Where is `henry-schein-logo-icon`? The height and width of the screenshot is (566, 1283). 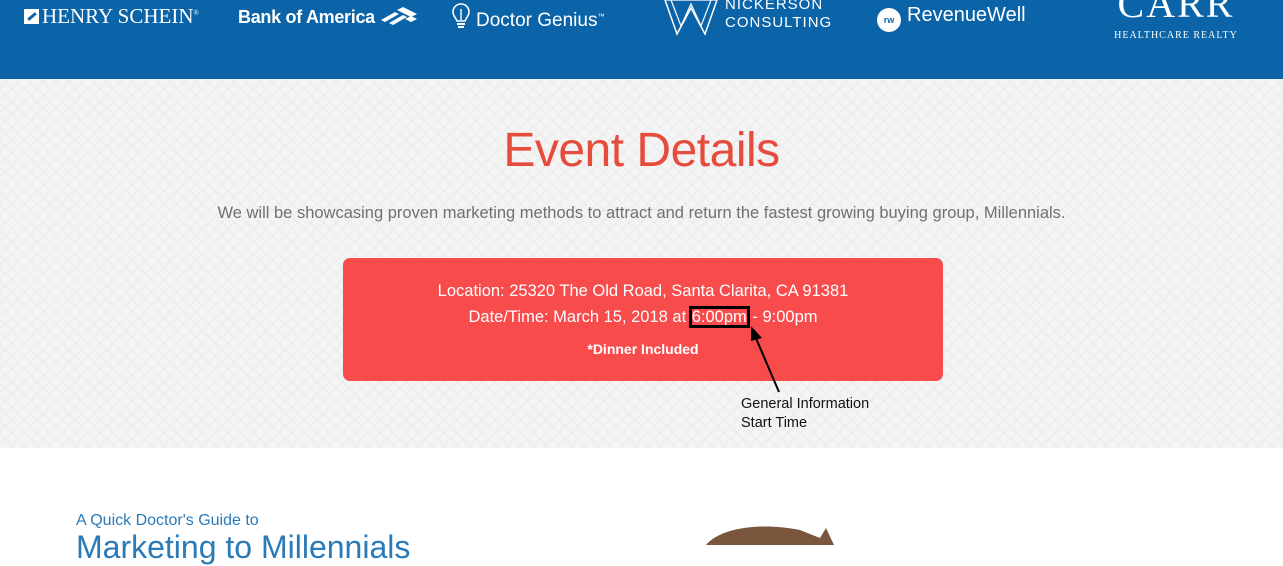
henry-schein-logo-icon is located at coordinates (31, 16).